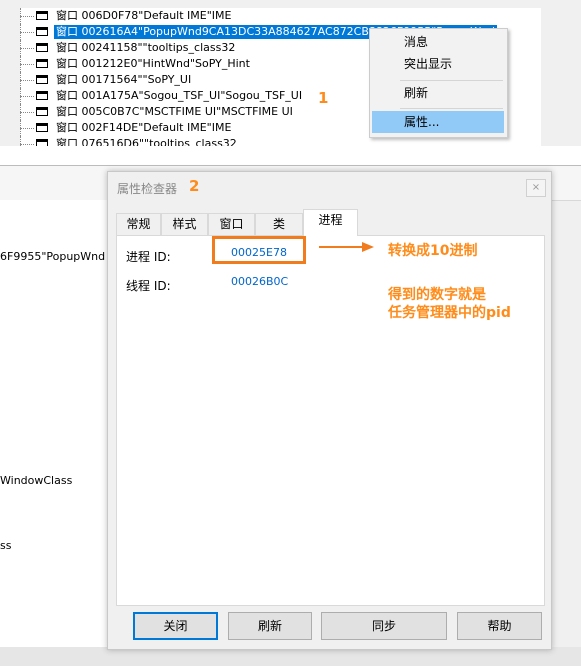  I want to click on background-text: ss, so click(6, 545).